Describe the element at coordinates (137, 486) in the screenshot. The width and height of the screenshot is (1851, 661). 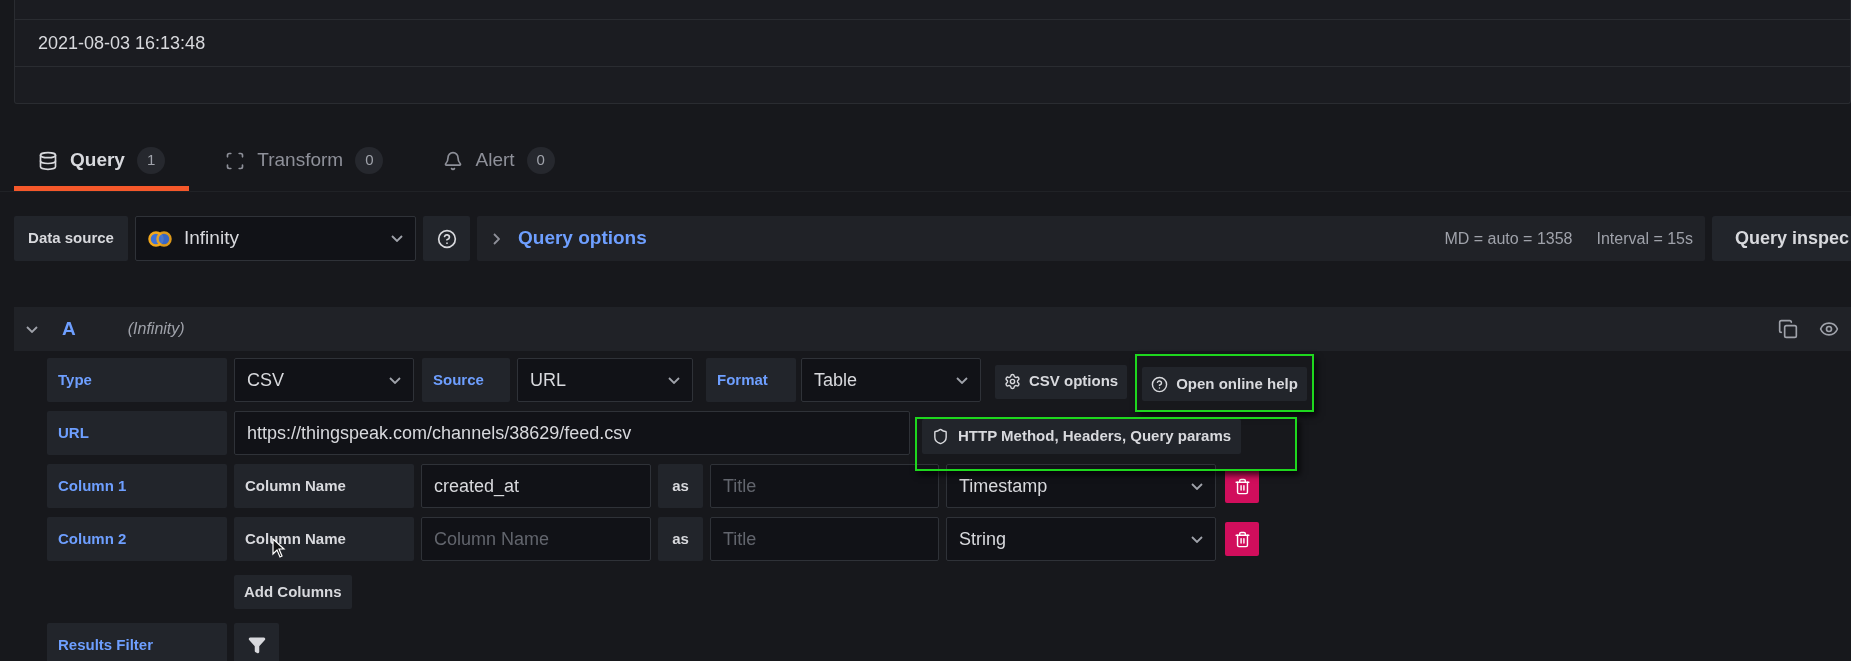
I see `field-label: Column 1` at that location.